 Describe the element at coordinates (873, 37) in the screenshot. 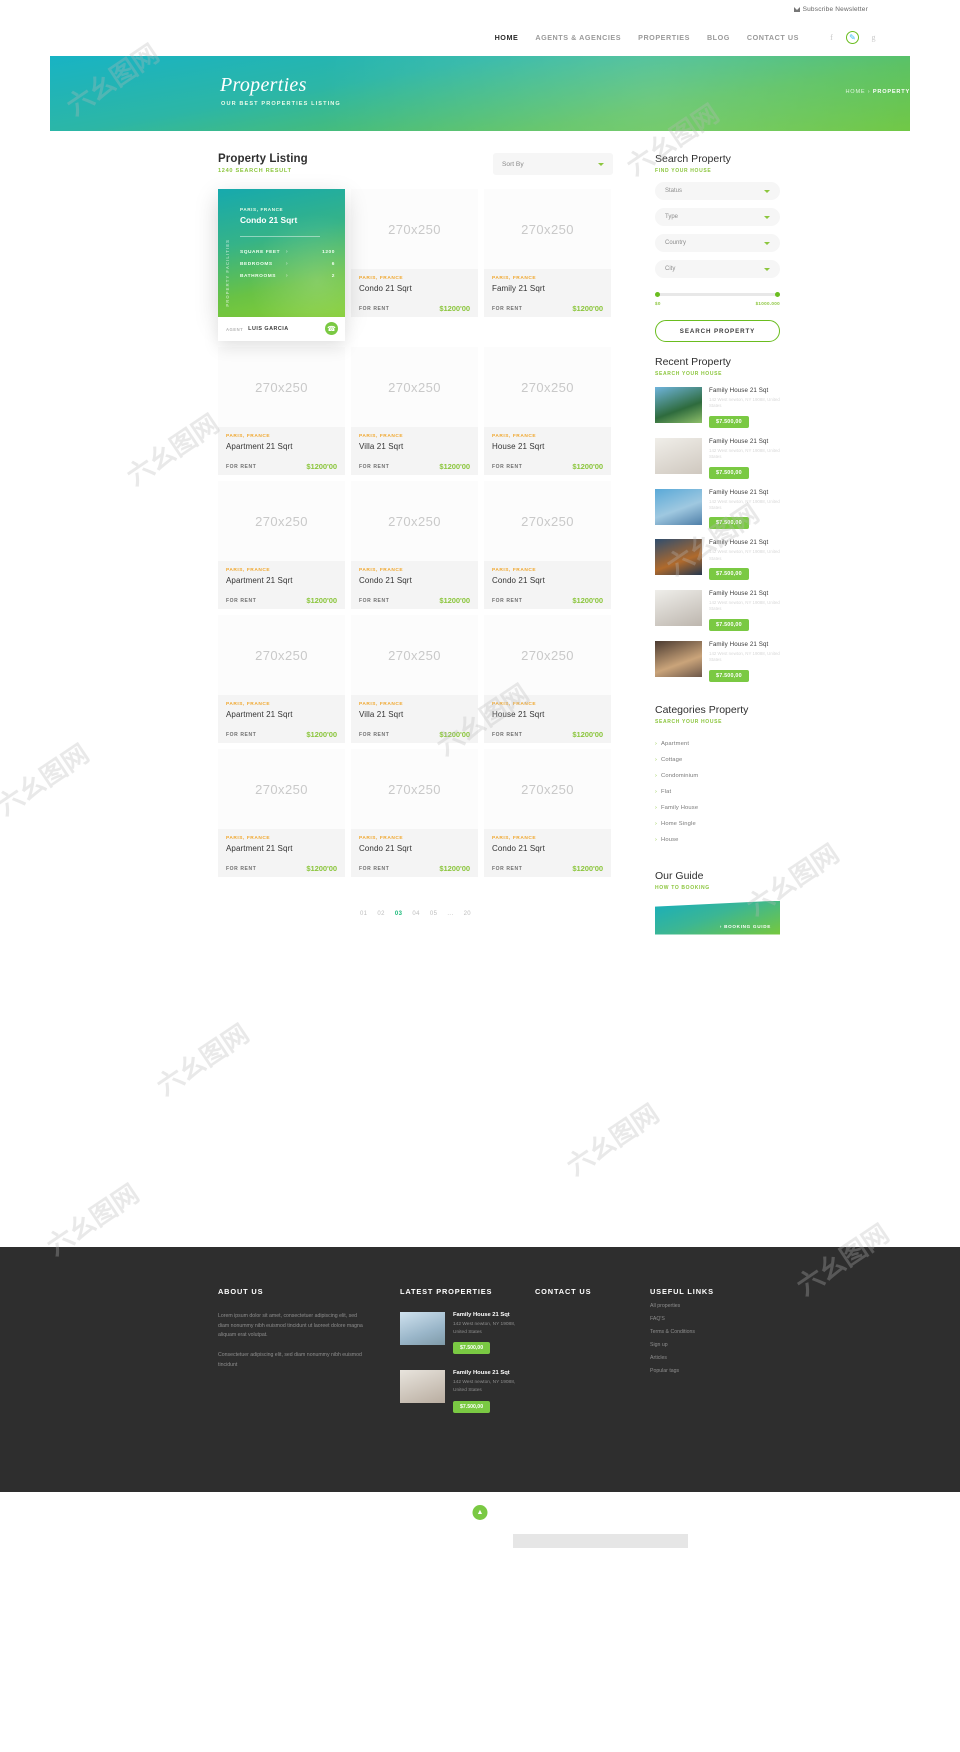

I see `google-plus-icon: g` at that location.